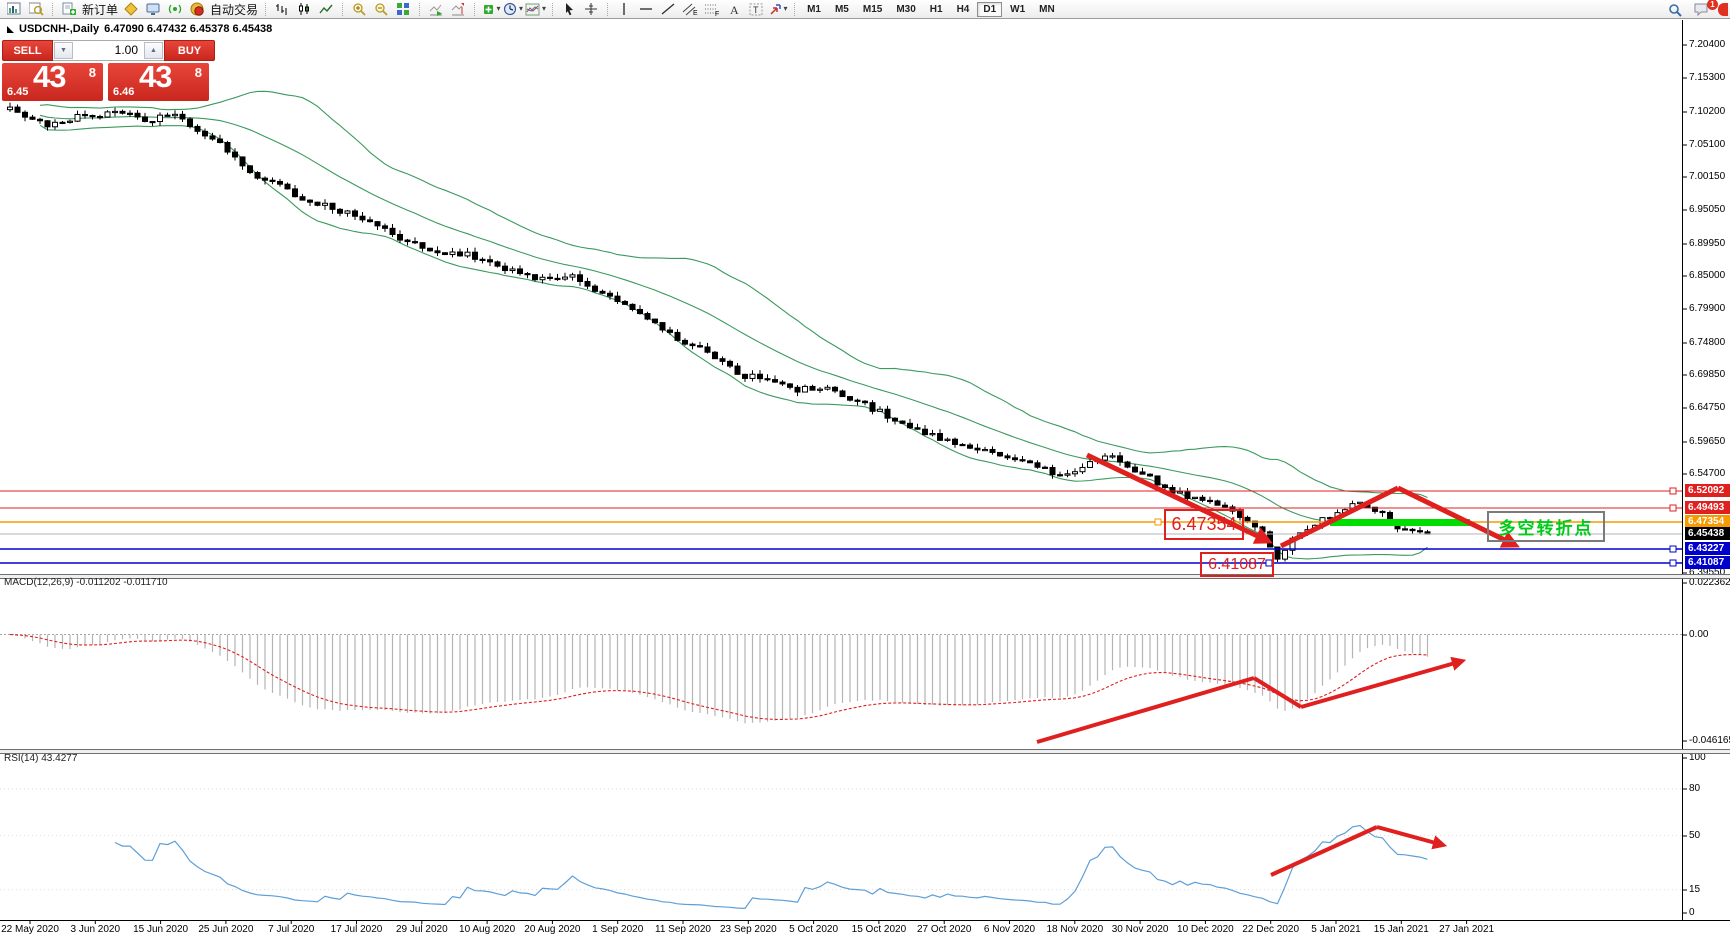  I want to click on turning-point-annotation: 多空转折点, so click(1546, 526).